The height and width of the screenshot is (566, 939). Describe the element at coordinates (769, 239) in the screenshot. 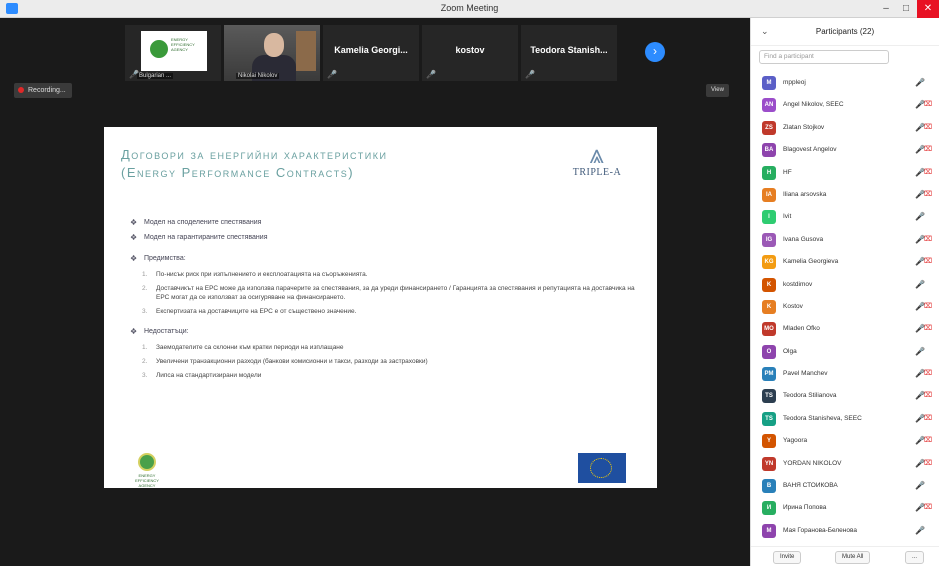

I see `avatar: IG` at that location.